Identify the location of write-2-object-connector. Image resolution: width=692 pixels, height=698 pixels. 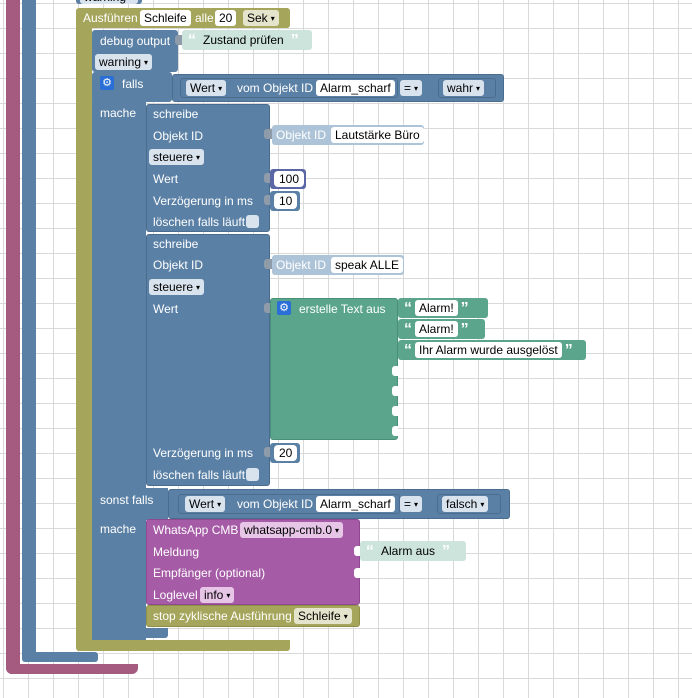
(268, 264).